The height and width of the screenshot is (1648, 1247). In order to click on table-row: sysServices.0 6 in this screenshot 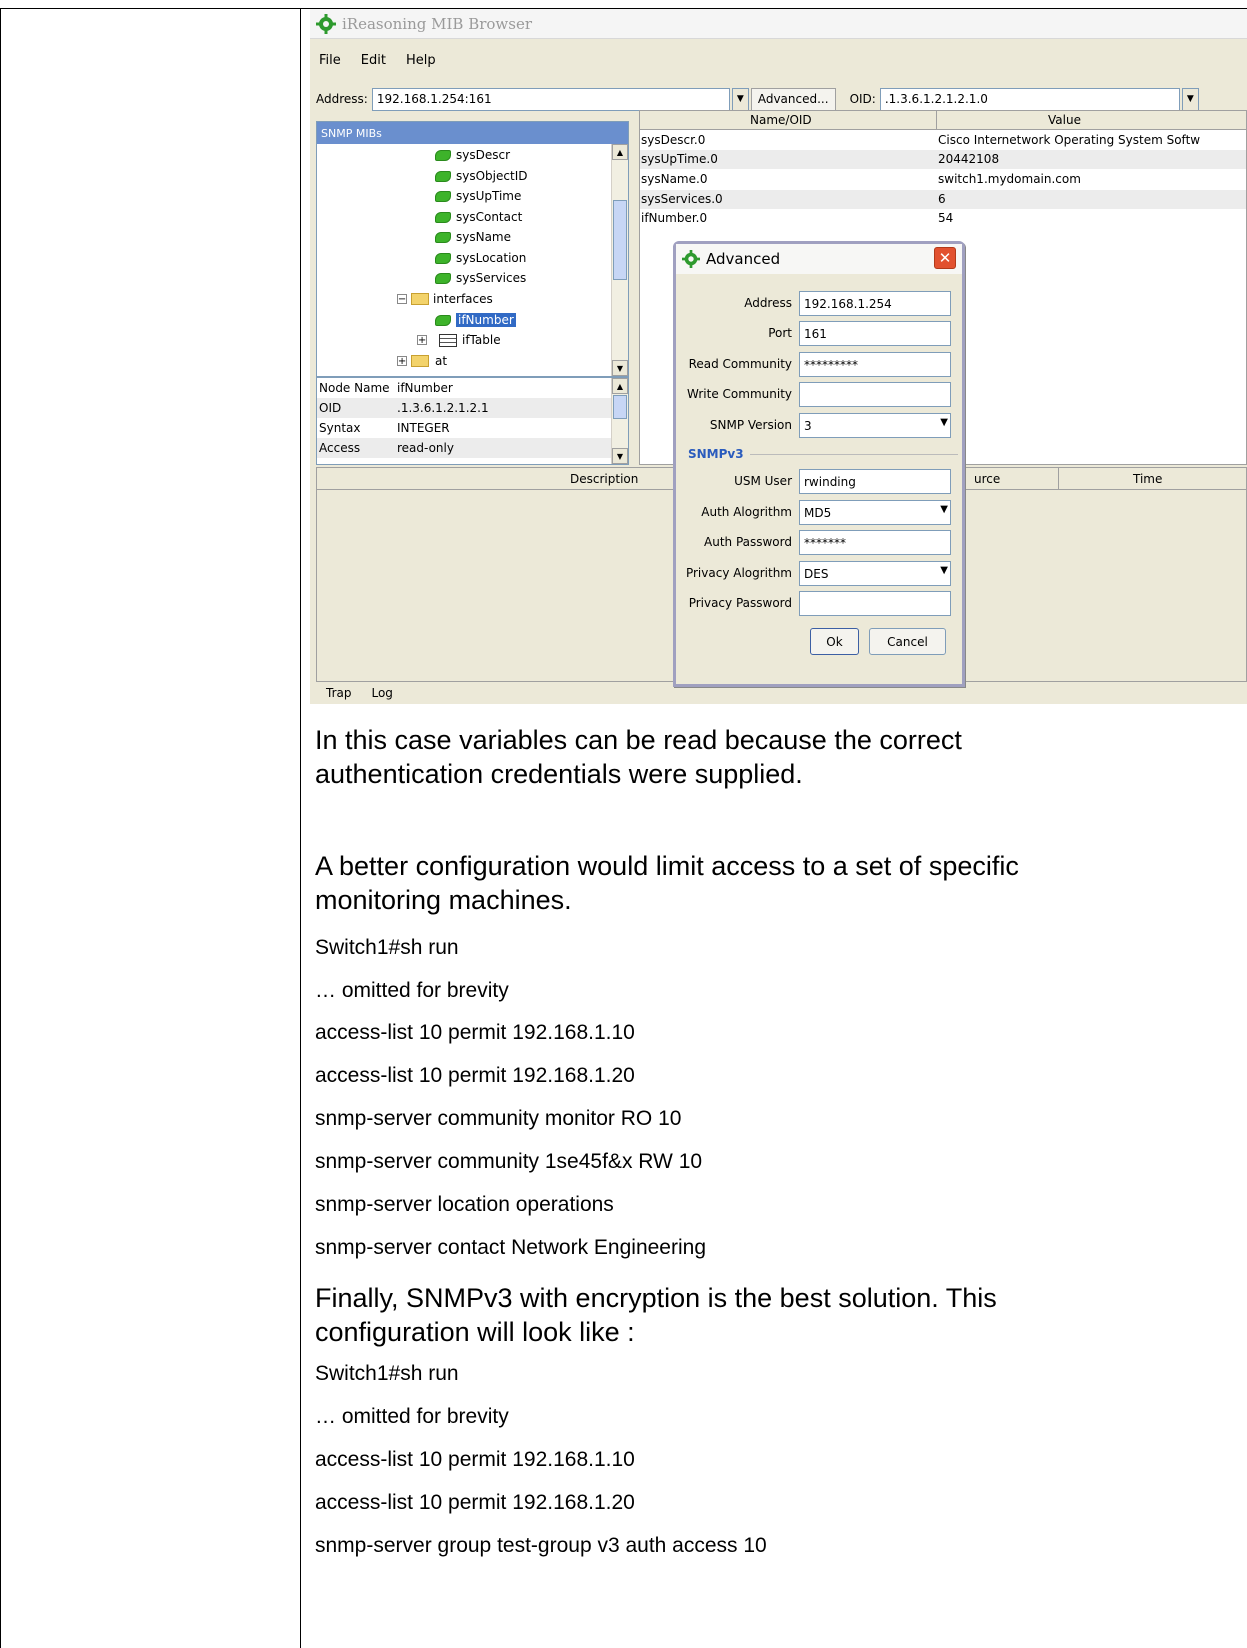, I will do `click(943, 199)`.